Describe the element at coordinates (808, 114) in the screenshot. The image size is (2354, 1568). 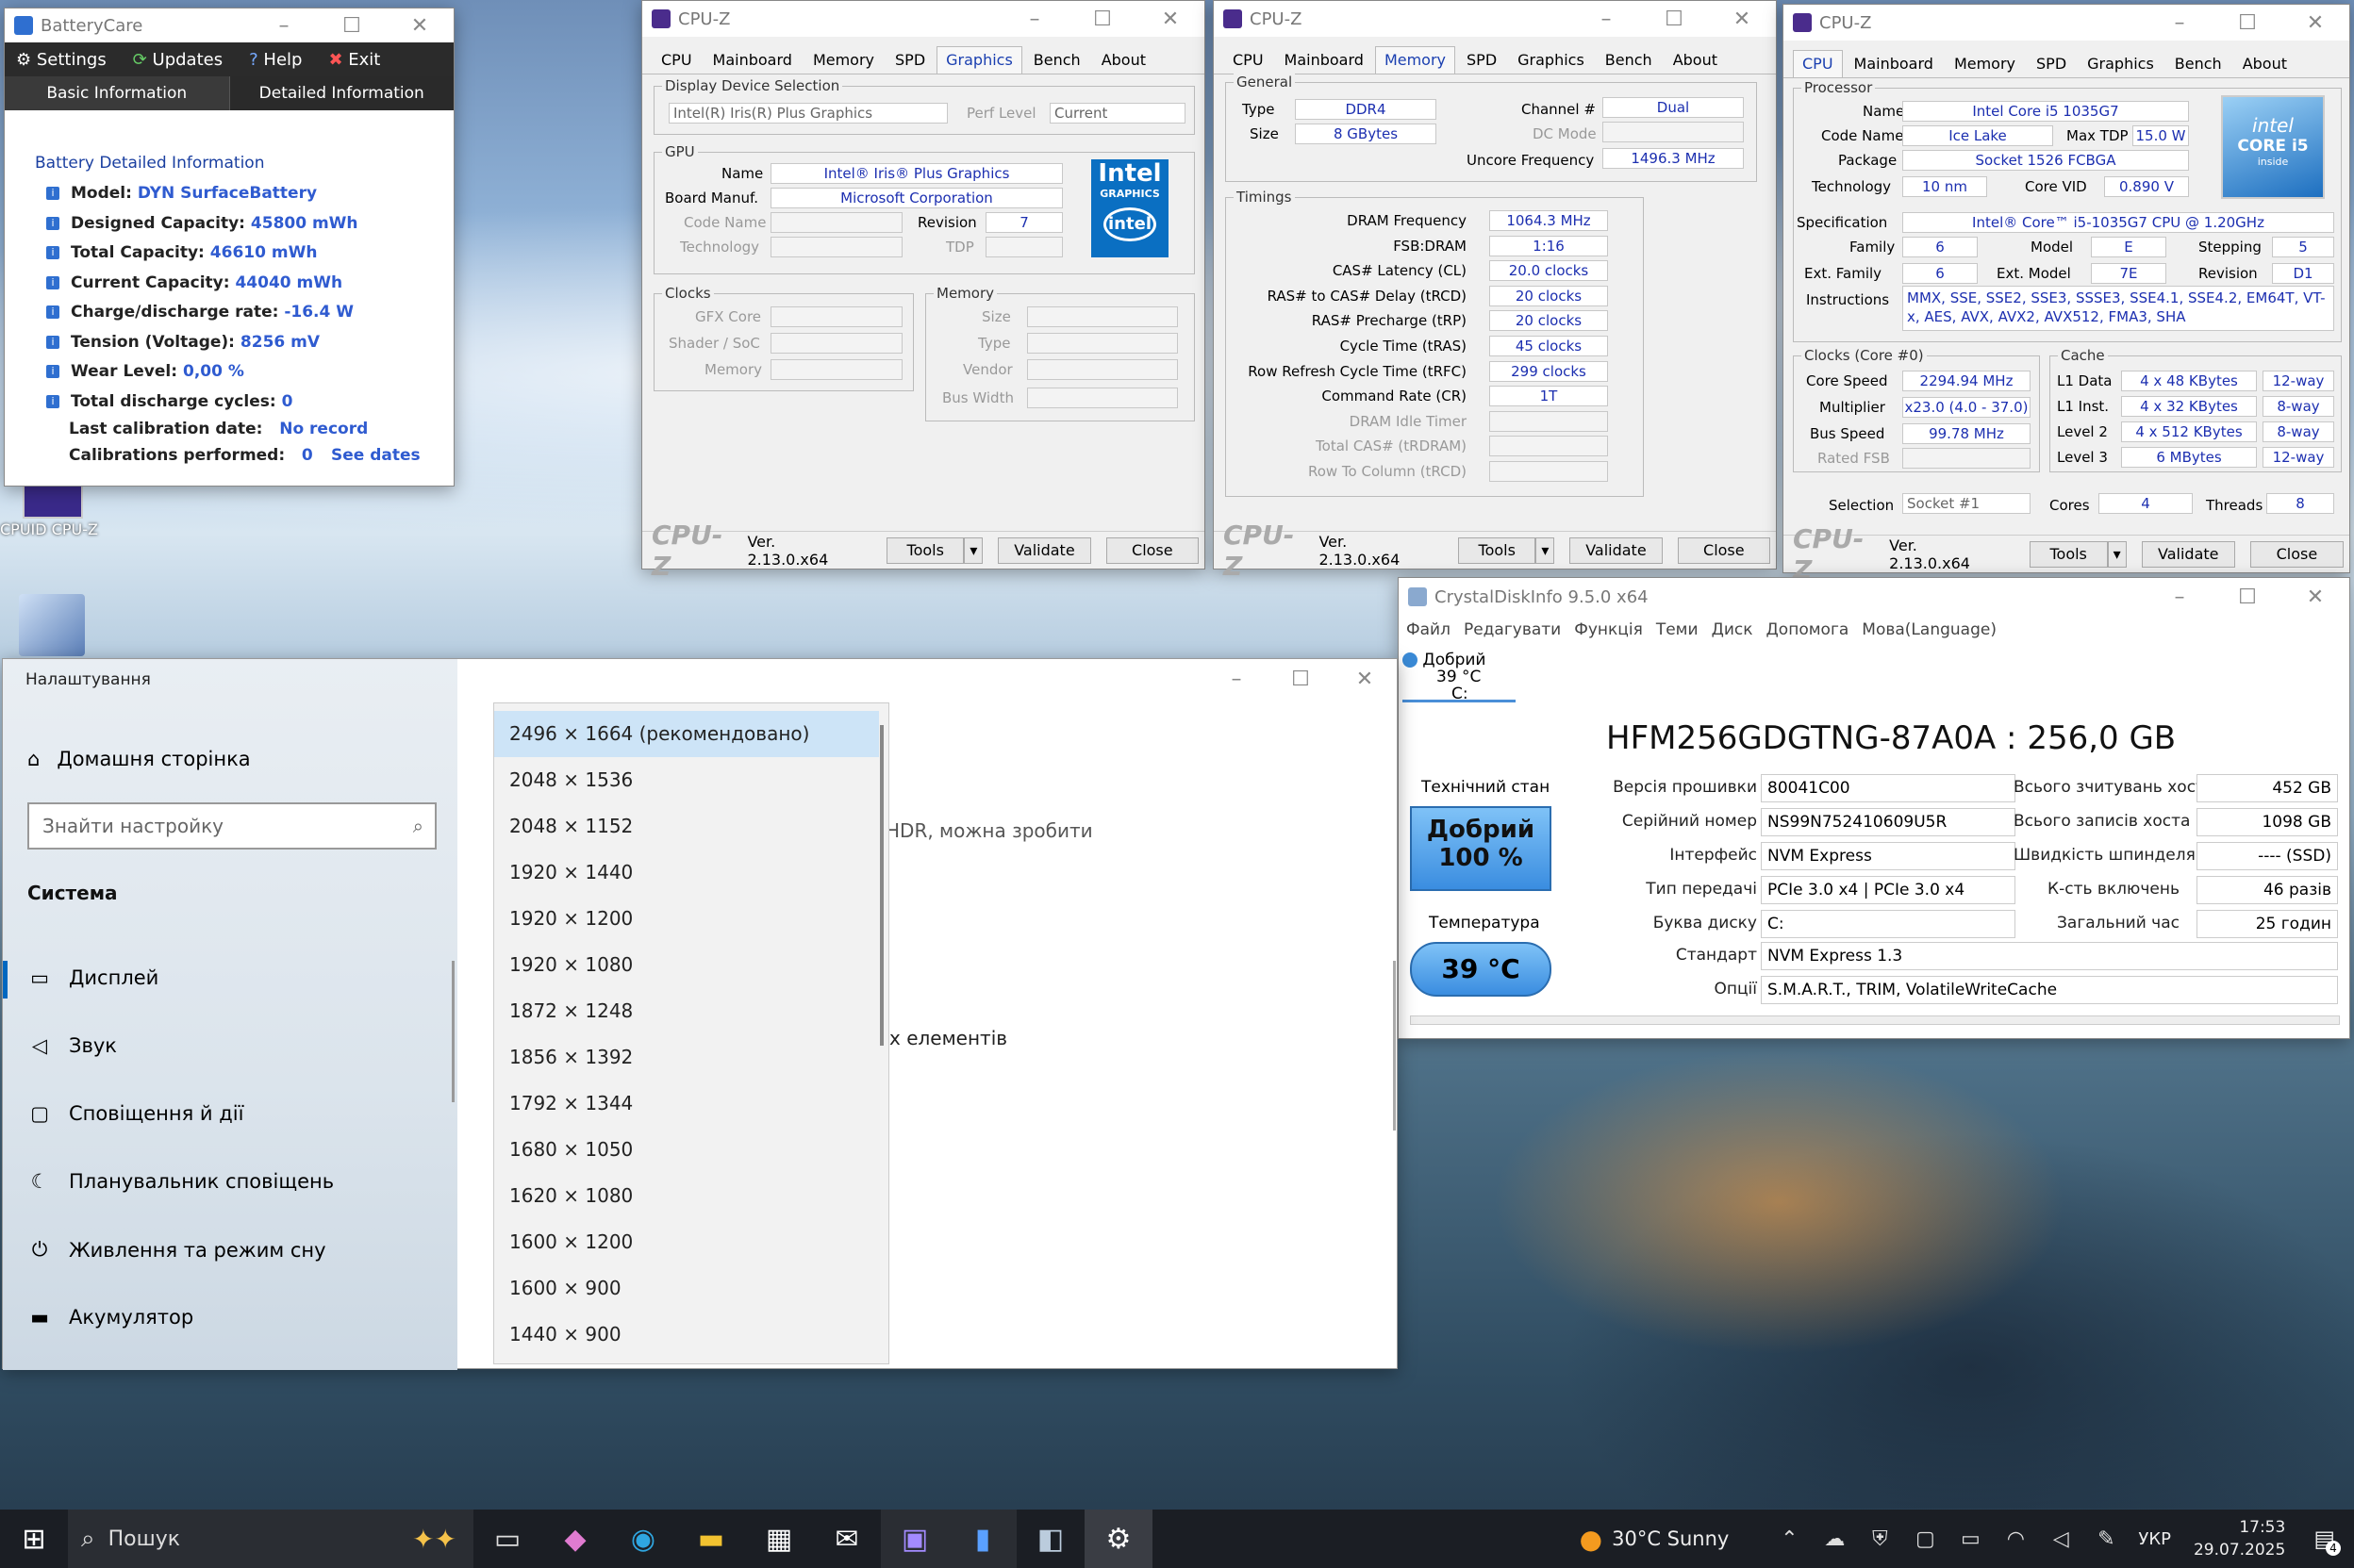
I see `display-device-select: Intel(R) Iris(R) Plus Graphics` at that location.